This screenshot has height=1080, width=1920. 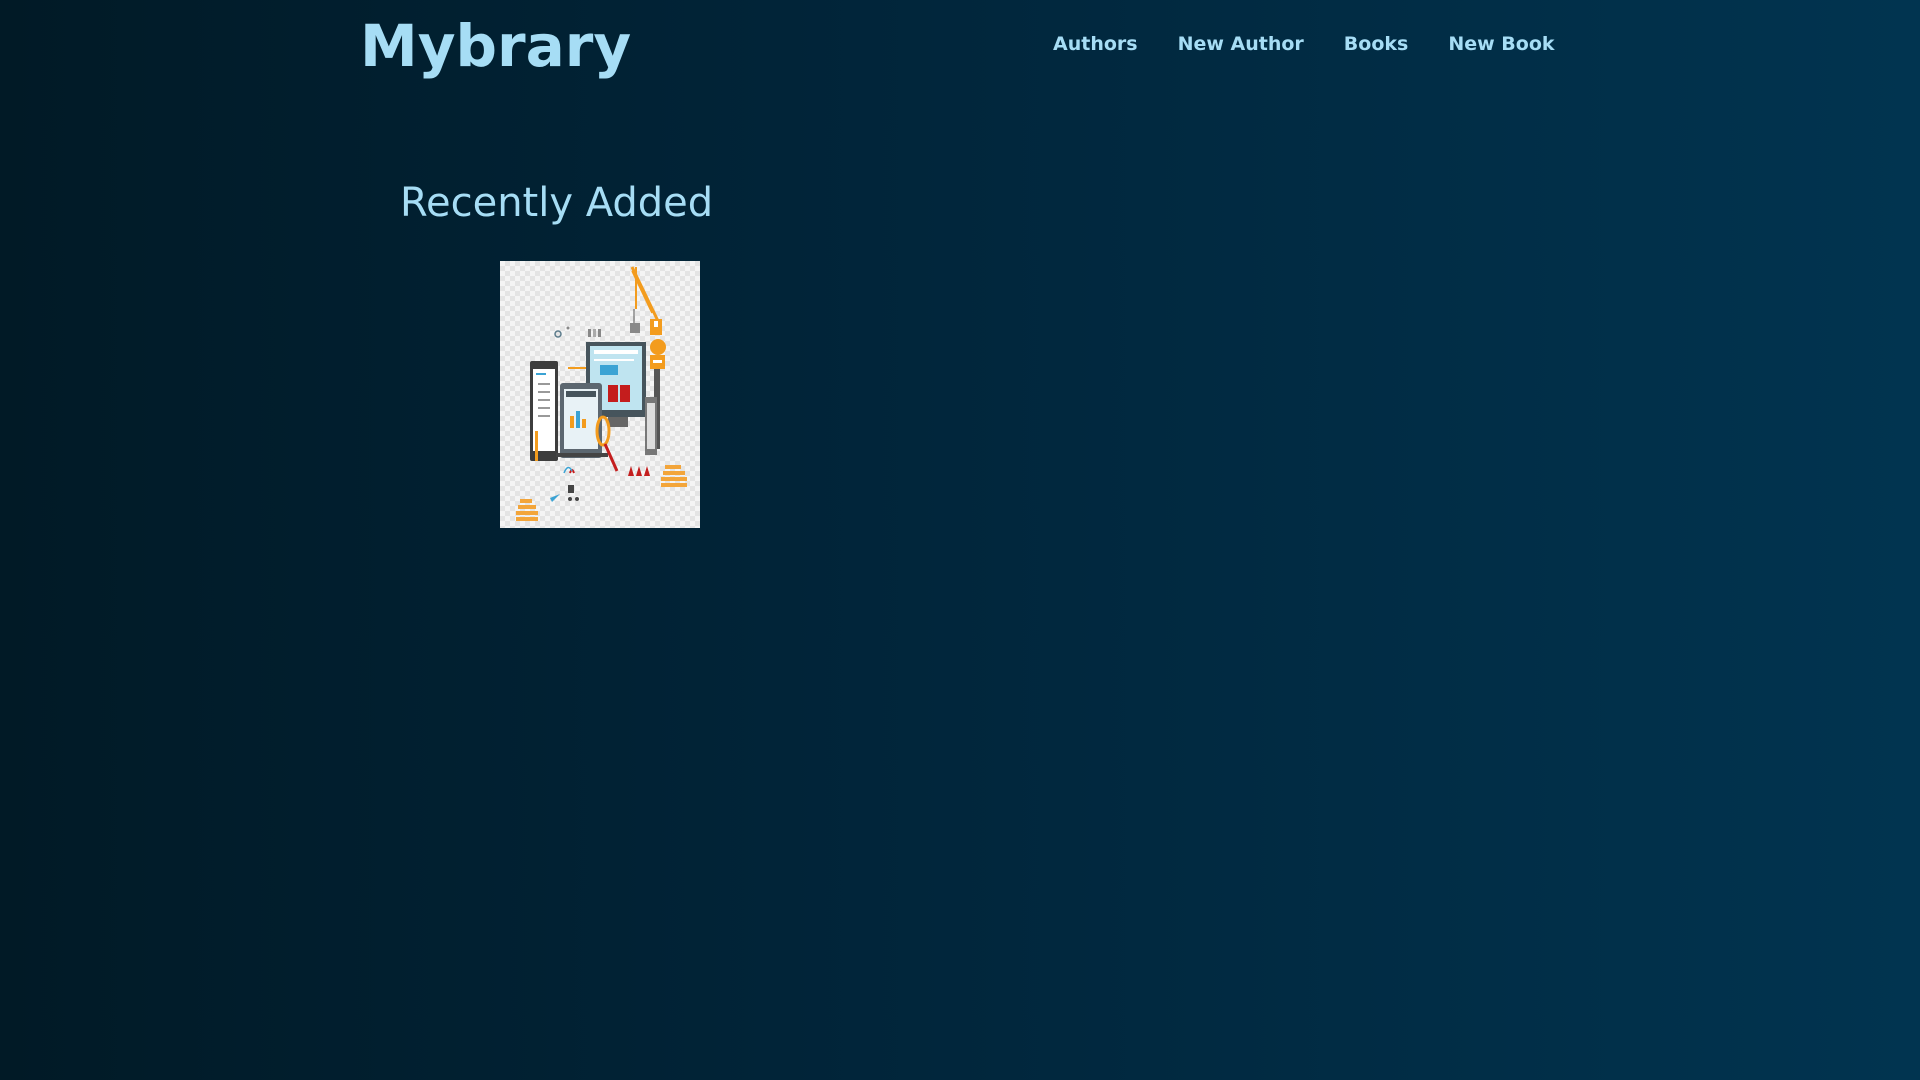 I want to click on nav-link-books: Books, so click(x=1376, y=44).